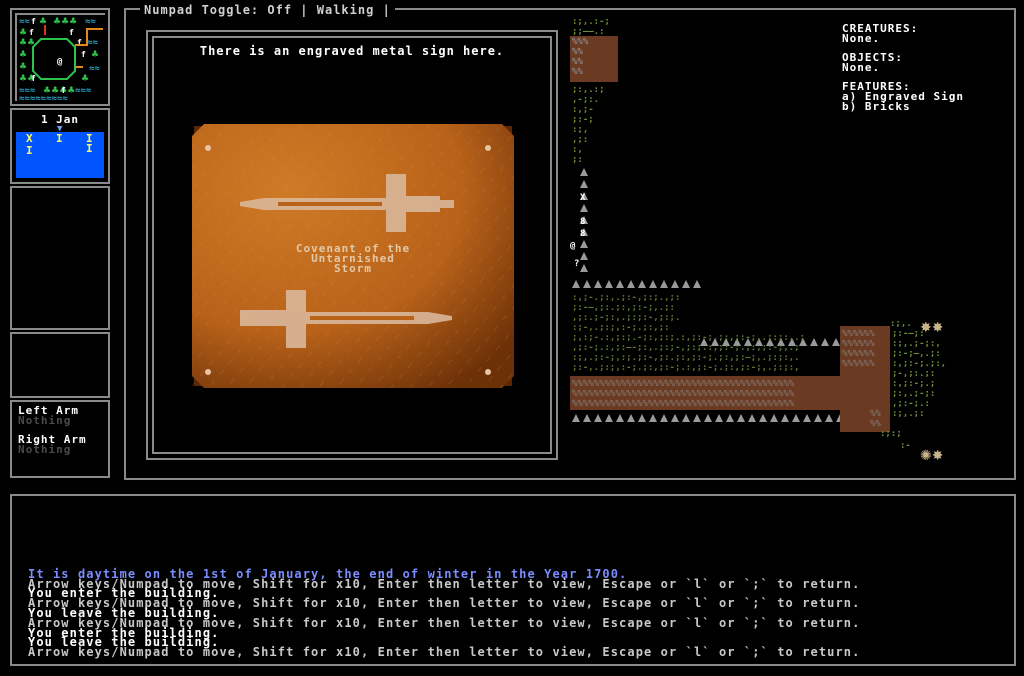 The image size is (1024, 676). I want to click on plaque-inscription: Covenant of the Untarnished Storm, so click(353, 259).